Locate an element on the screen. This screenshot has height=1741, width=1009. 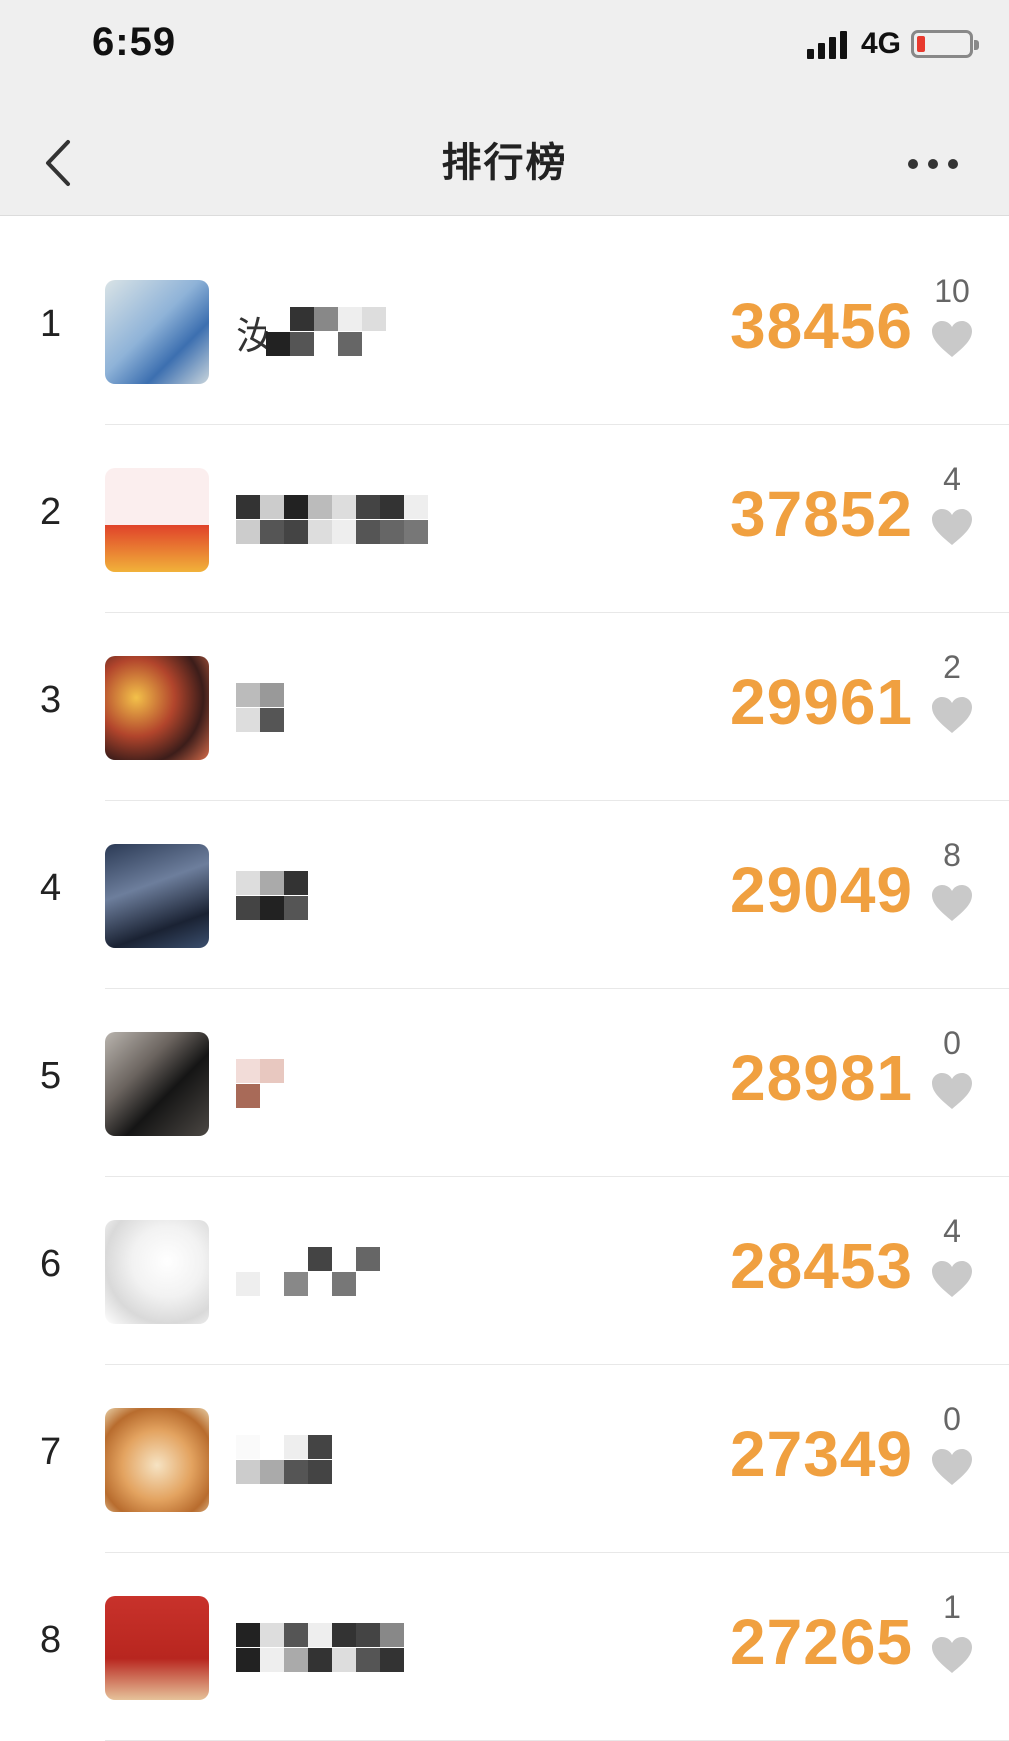
rank-number: 3 is located at coordinates (51, 700).